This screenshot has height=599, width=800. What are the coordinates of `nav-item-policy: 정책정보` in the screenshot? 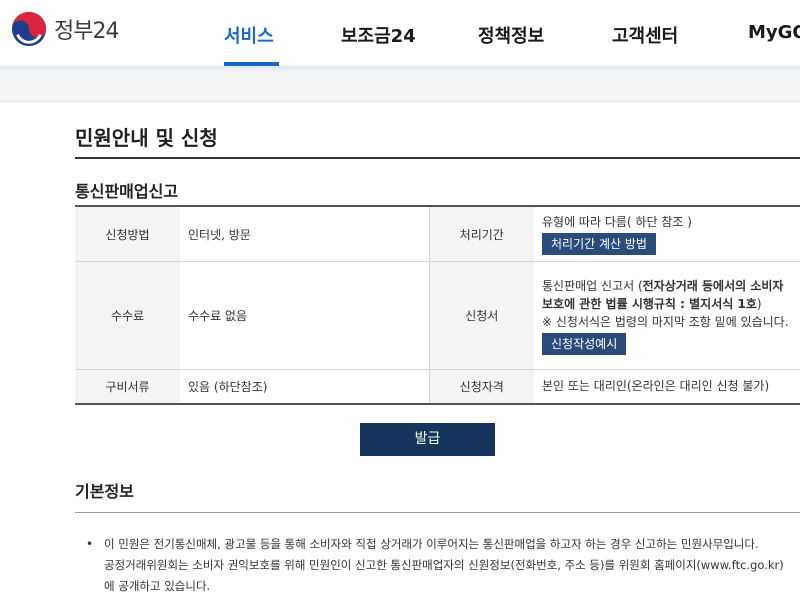 It's located at (511, 35).